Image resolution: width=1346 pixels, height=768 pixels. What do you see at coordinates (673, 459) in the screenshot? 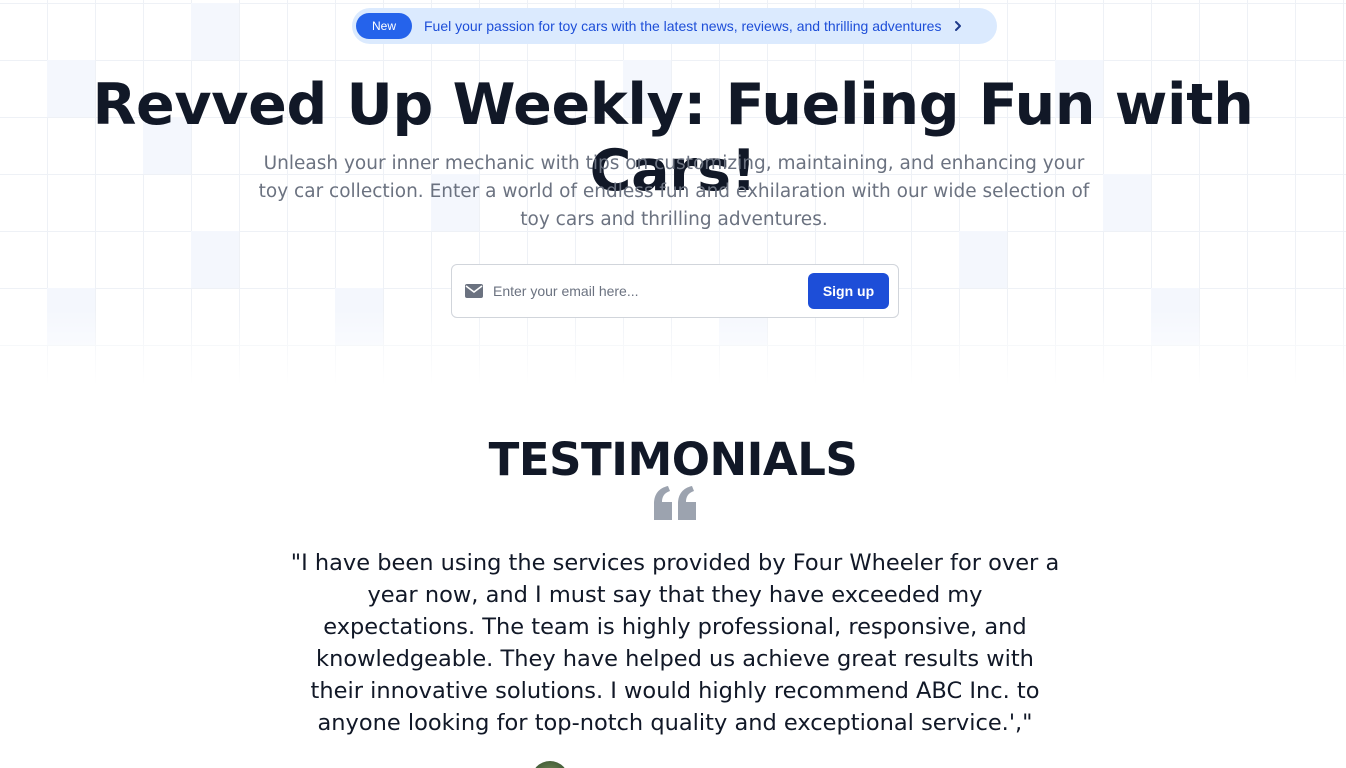
I see `testimonials-heading: TESTIMONIALS` at bounding box center [673, 459].